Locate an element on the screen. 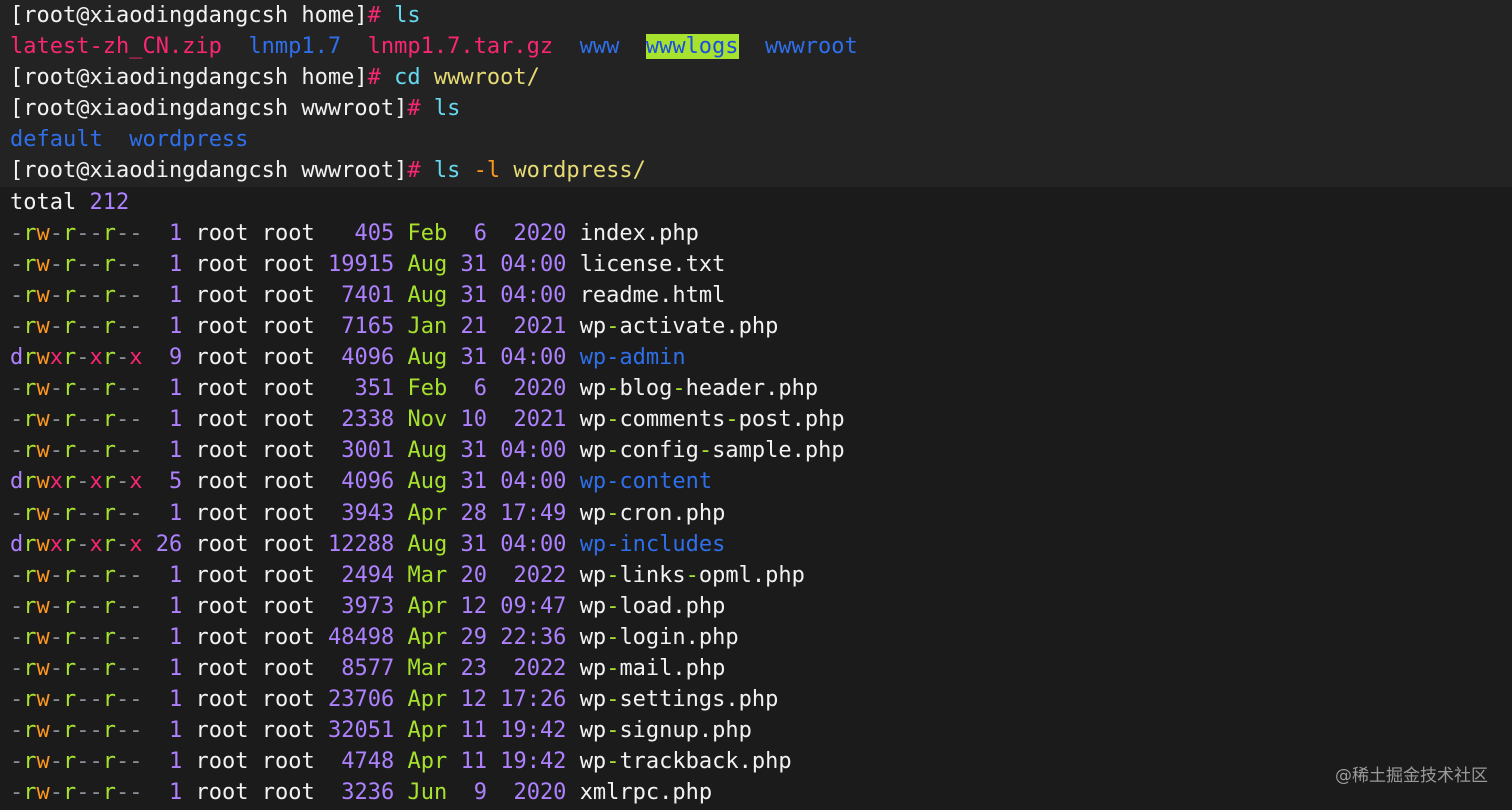  terminal-token: wwwlogs is located at coordinates (692, 47).